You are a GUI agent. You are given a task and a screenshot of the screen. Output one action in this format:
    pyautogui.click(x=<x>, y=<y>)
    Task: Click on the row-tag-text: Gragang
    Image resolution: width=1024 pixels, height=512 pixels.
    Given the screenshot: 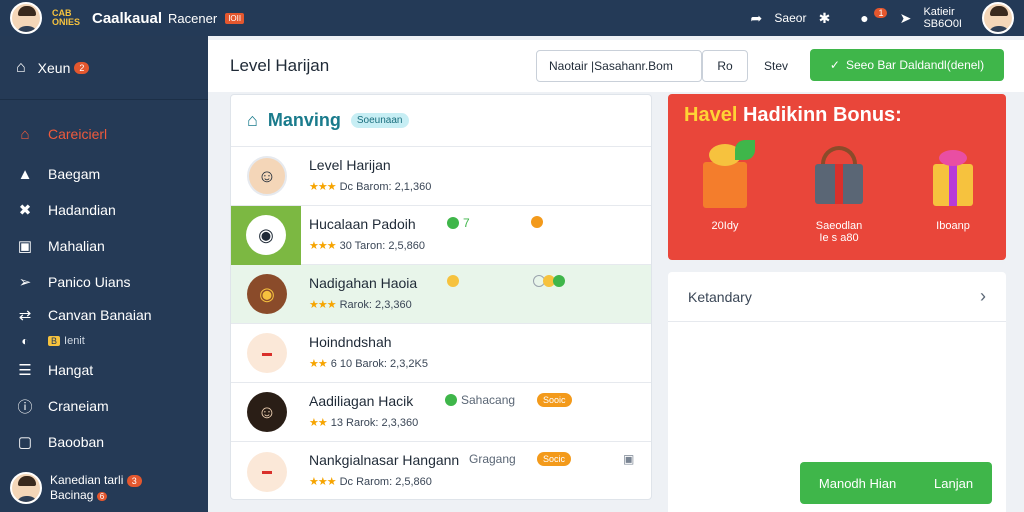 What is the action you would take?
    pyautogui.click(x=492, y=459)
    